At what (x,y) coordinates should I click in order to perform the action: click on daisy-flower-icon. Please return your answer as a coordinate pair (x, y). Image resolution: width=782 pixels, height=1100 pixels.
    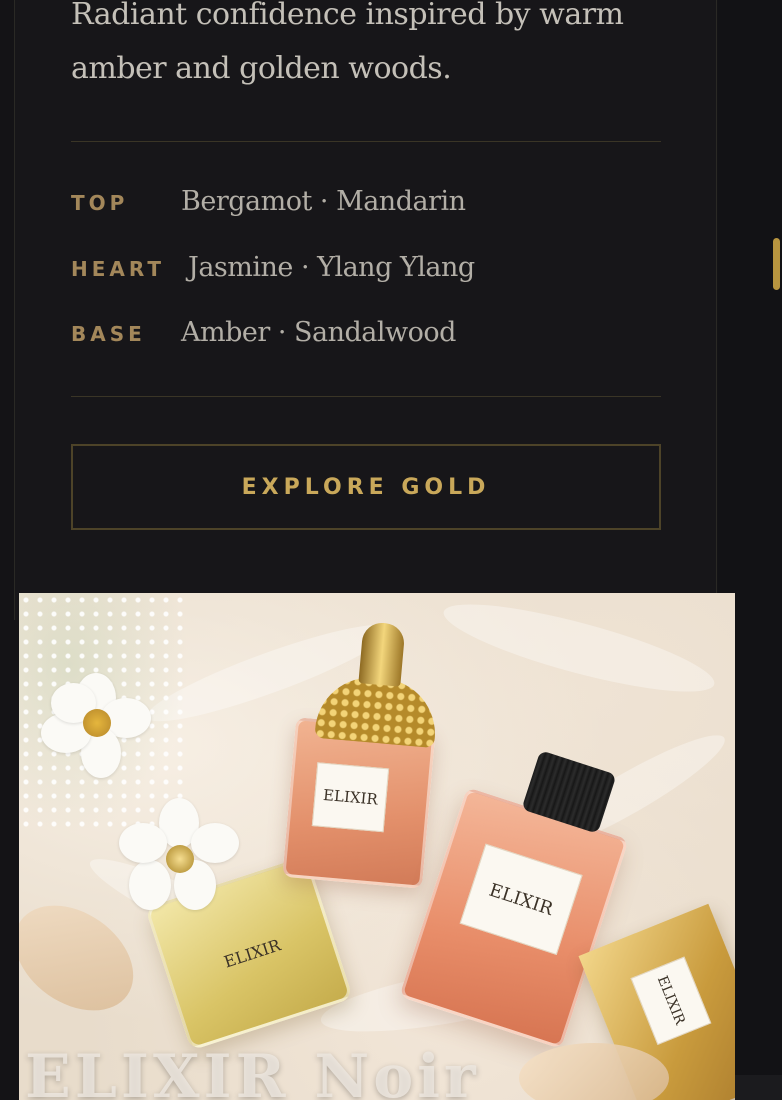
    Looking at the image, I should click on (96, 728).